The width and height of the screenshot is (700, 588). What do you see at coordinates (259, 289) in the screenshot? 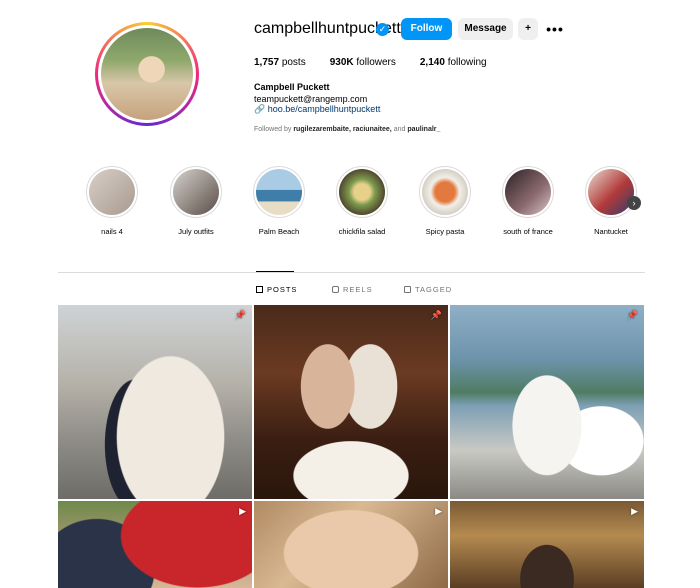
I see `grid-icon` at bounding box center [259, 289].